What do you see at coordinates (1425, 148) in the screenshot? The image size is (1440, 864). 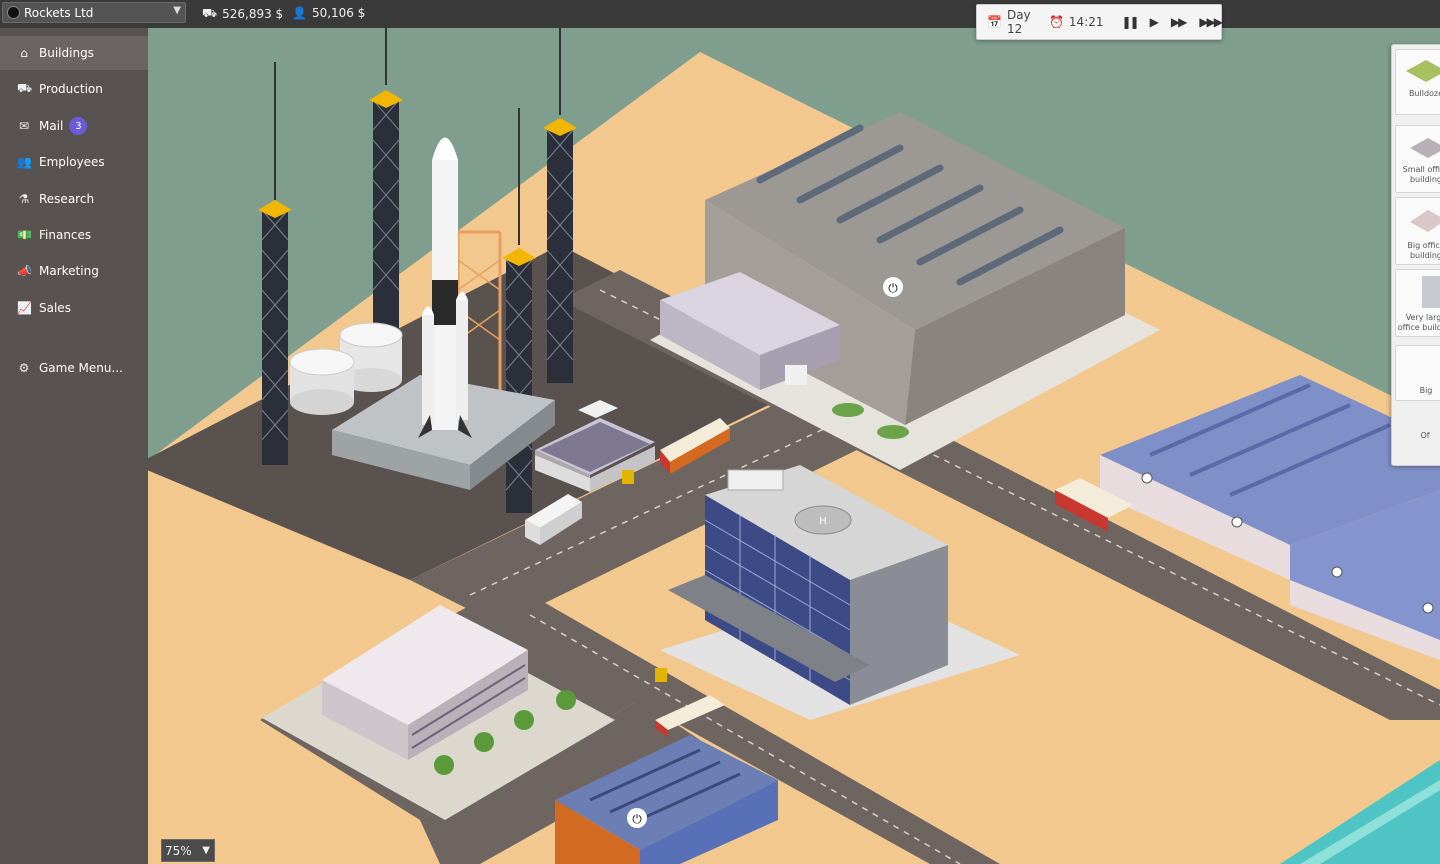 I see `small-office-icon` at bounding box center [1425, 148].